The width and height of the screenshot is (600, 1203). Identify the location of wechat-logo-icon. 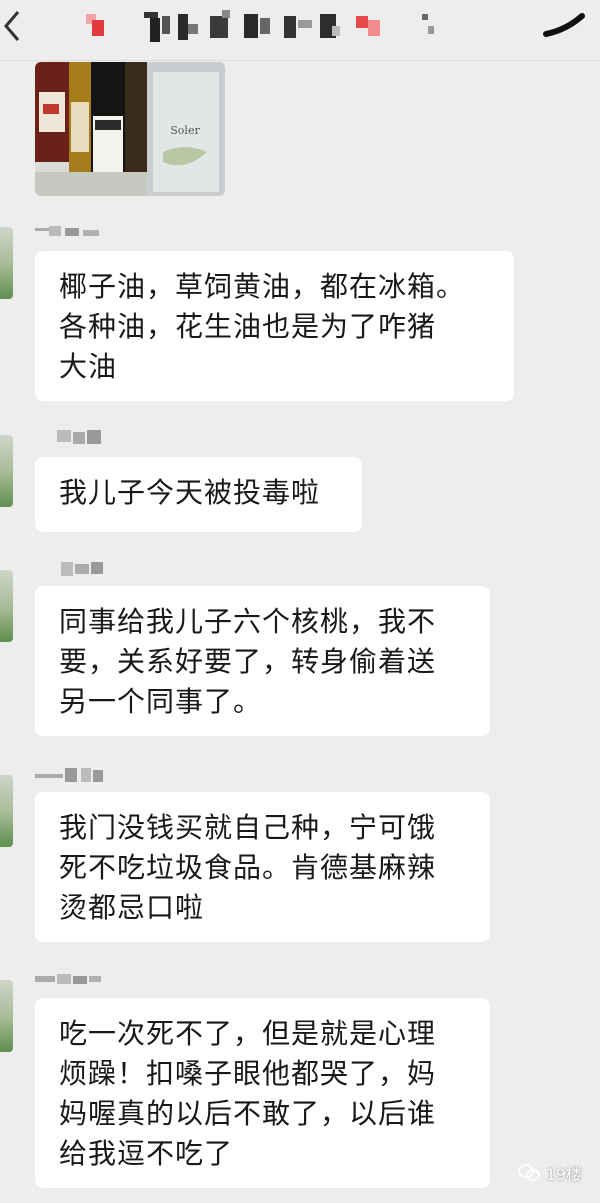
(528, 1172).